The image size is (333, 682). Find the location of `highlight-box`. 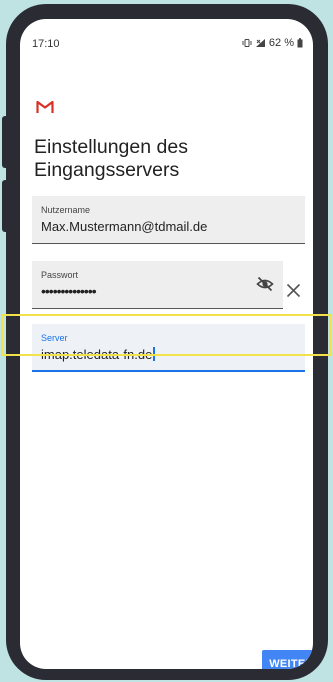

highlight-box is located at coordinates (166, 335).